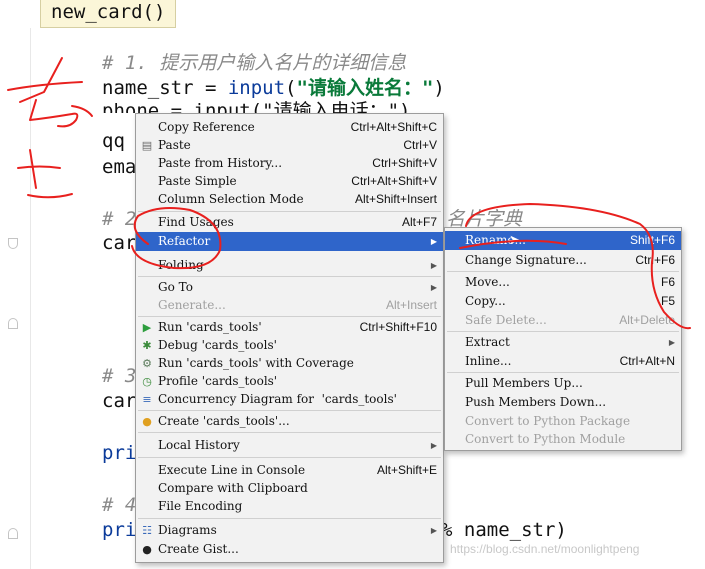 The height and width of the screenshot is (569, 705). Describe the element at coordinates (289, 127) in the screenshot. I see `menu-copy-reference: Copy Reference Ctrl+Alt+Shift+C` at that location.